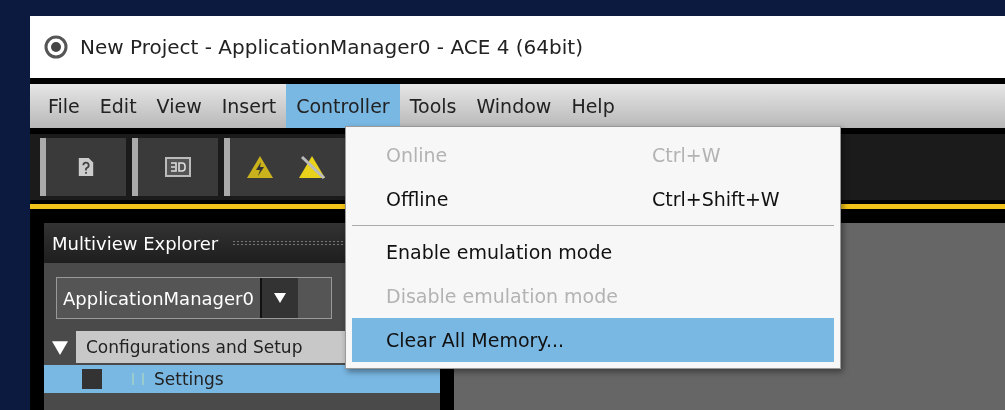 This screenshot has width=1005, height=410. Describe the element at coordinates (189, 379) in the screenshot. I see `tree-item-label: Settings` at that location.